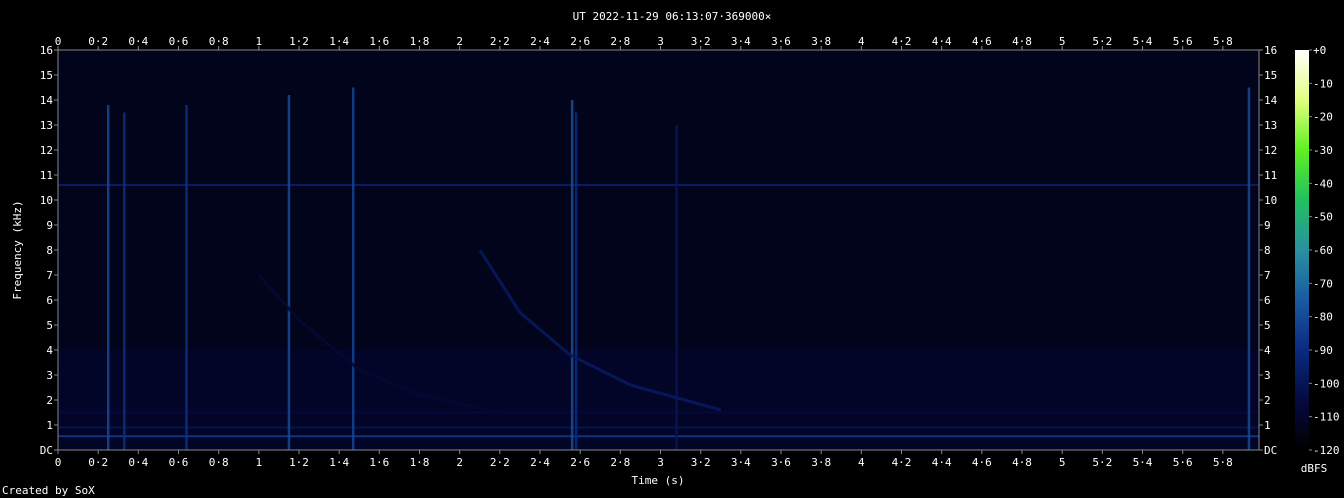  I want to click on x-tick-label-top: 3·8, so click(821, 41).